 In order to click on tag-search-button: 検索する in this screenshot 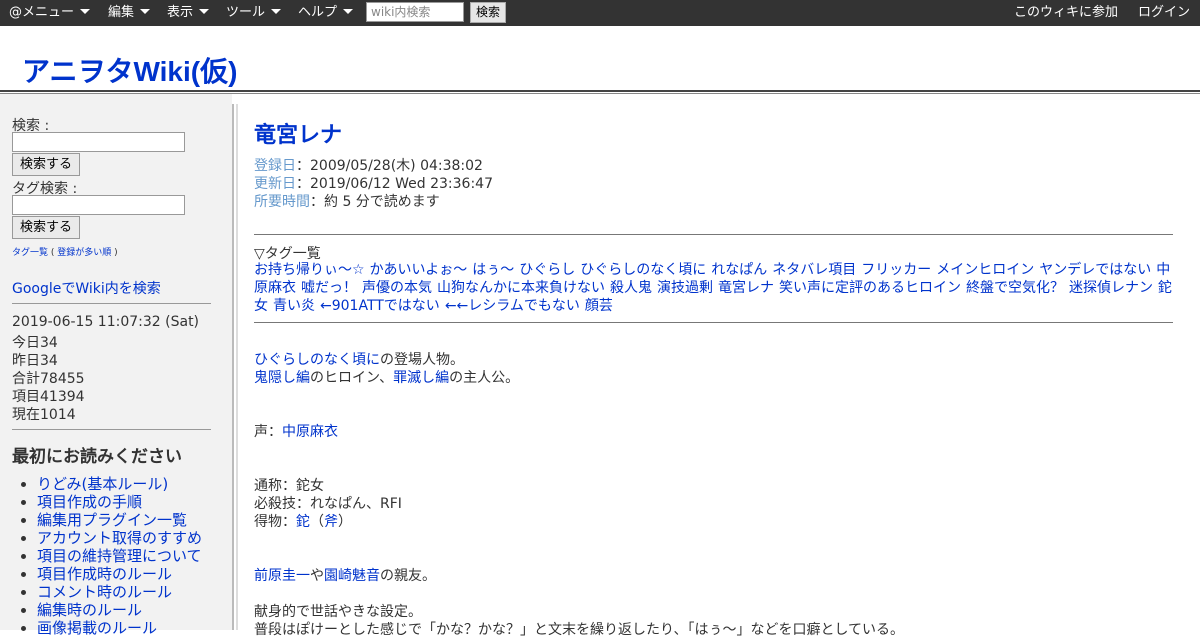, I will do `click(46, 227)`.